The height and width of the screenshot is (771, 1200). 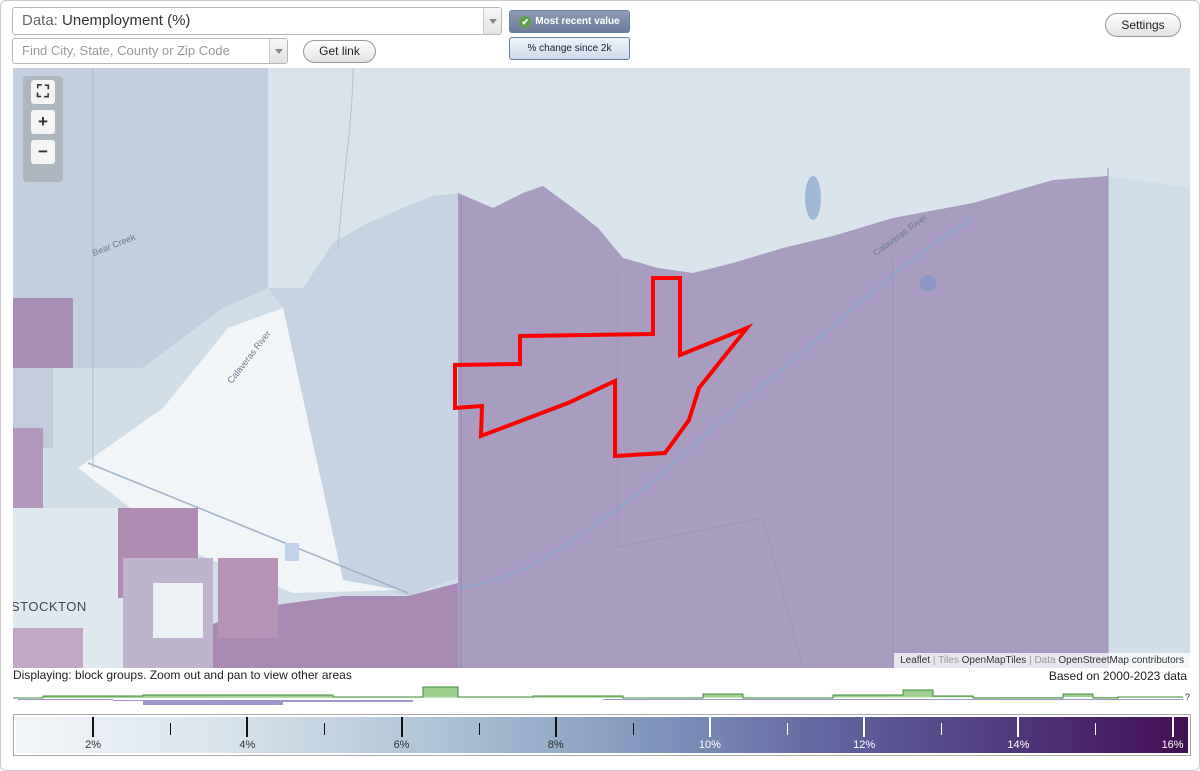 What do you see at coordinates (50, 606) in the screenshot?
I see `city-label: STOCKTON` at bounding box center [50, 606].